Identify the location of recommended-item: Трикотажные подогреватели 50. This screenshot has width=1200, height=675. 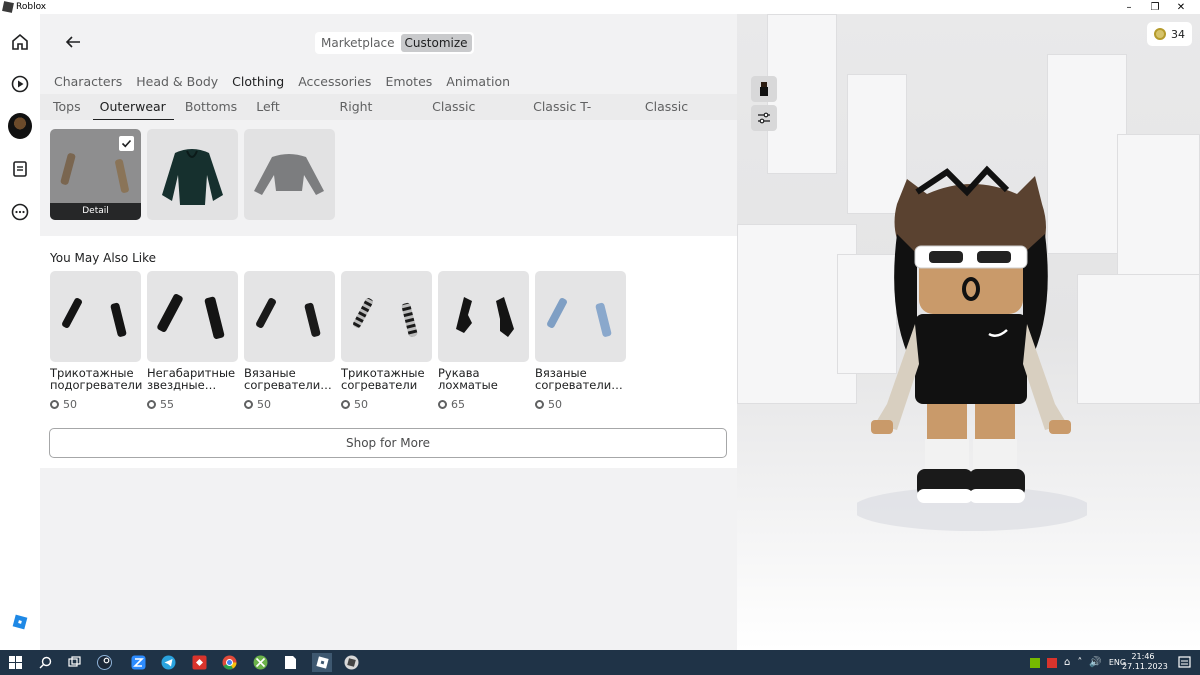
(96, 341).